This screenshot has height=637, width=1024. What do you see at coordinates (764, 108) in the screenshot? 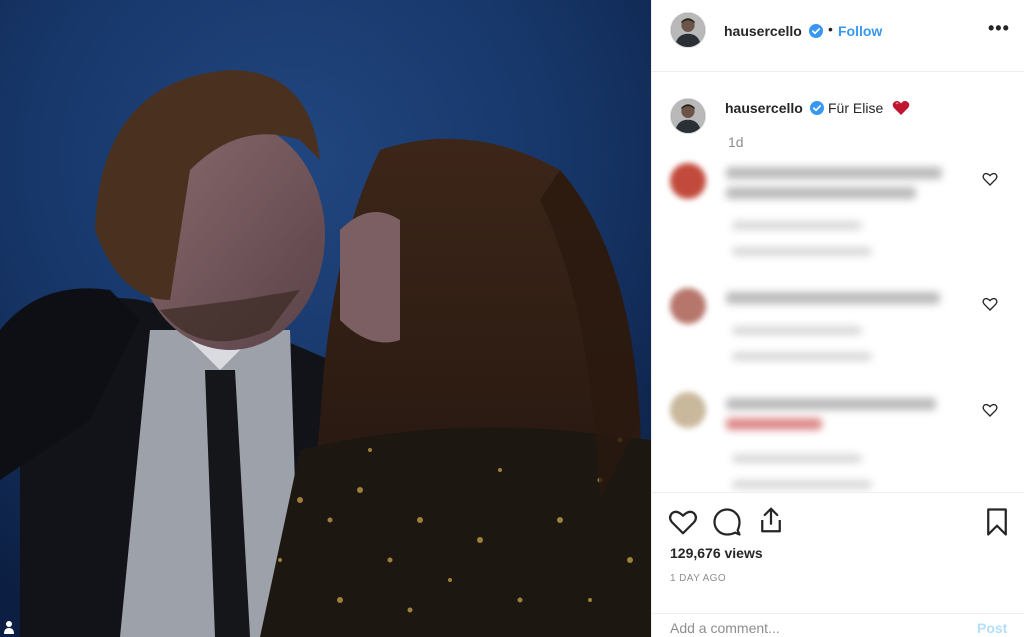
I see `caption-username-link: hausercello` at bounding box center [764, 108].